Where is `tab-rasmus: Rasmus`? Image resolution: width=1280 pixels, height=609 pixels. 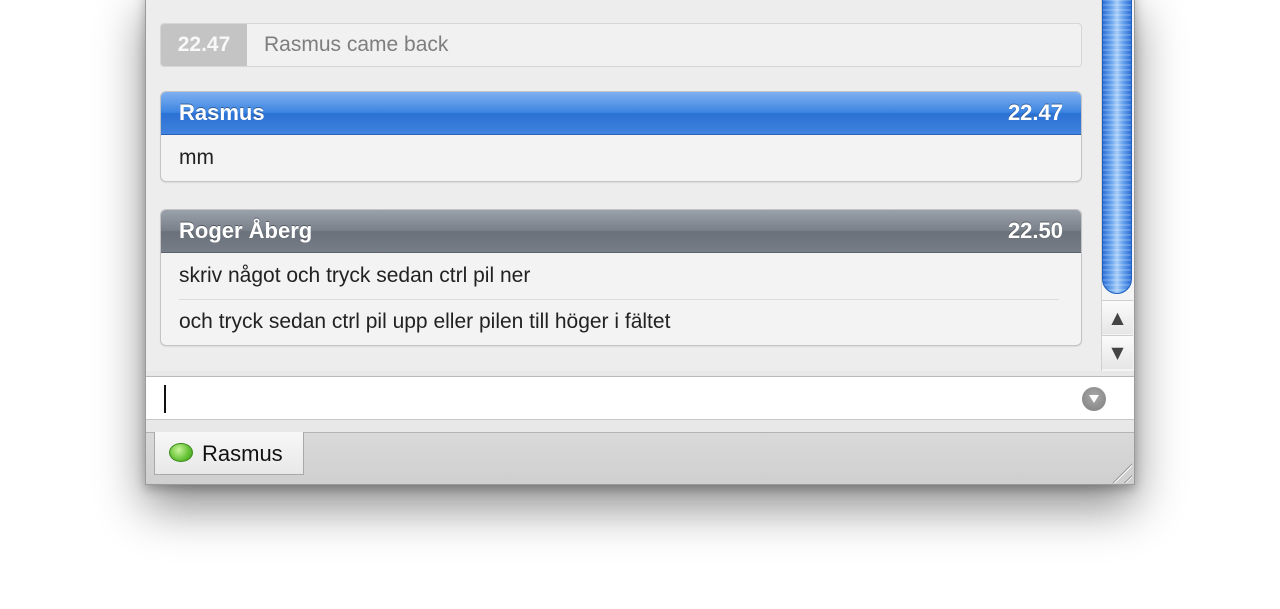 tab-rasmus: Rasmus is located at coordinates (229, 453).